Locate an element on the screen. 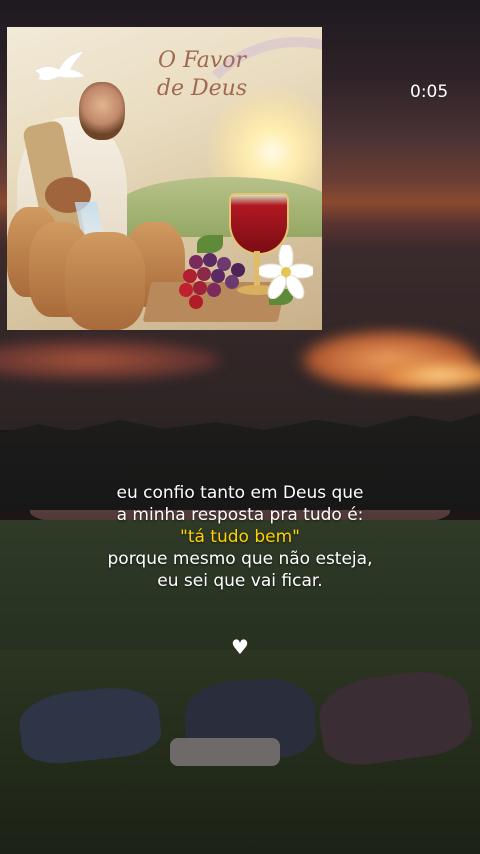 Image resolution: width=480 pixels, height=854 pixels. caption-line: eu sei que vai ficar. is located at coordinates (240, 581).